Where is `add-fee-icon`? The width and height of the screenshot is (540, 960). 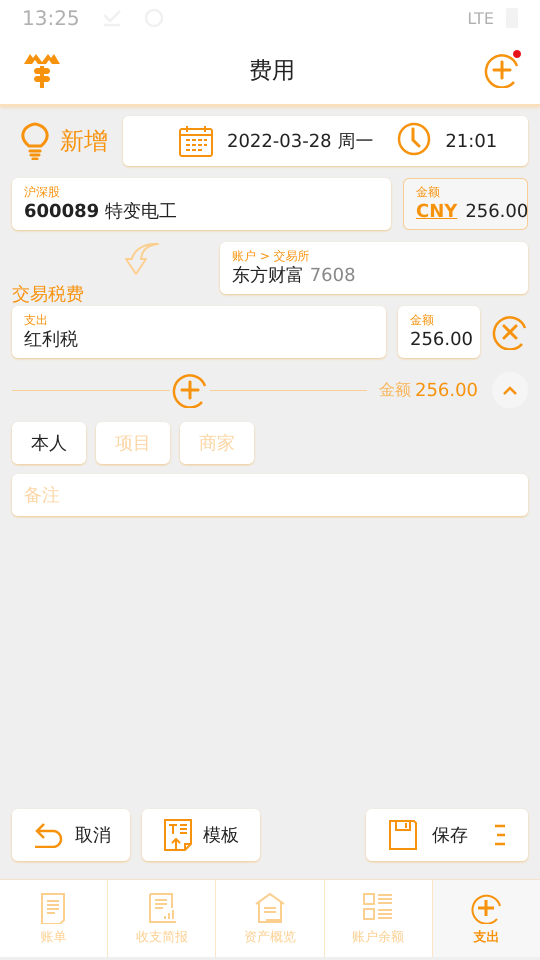 add-fee-icon is located at coordinates (190, 390).